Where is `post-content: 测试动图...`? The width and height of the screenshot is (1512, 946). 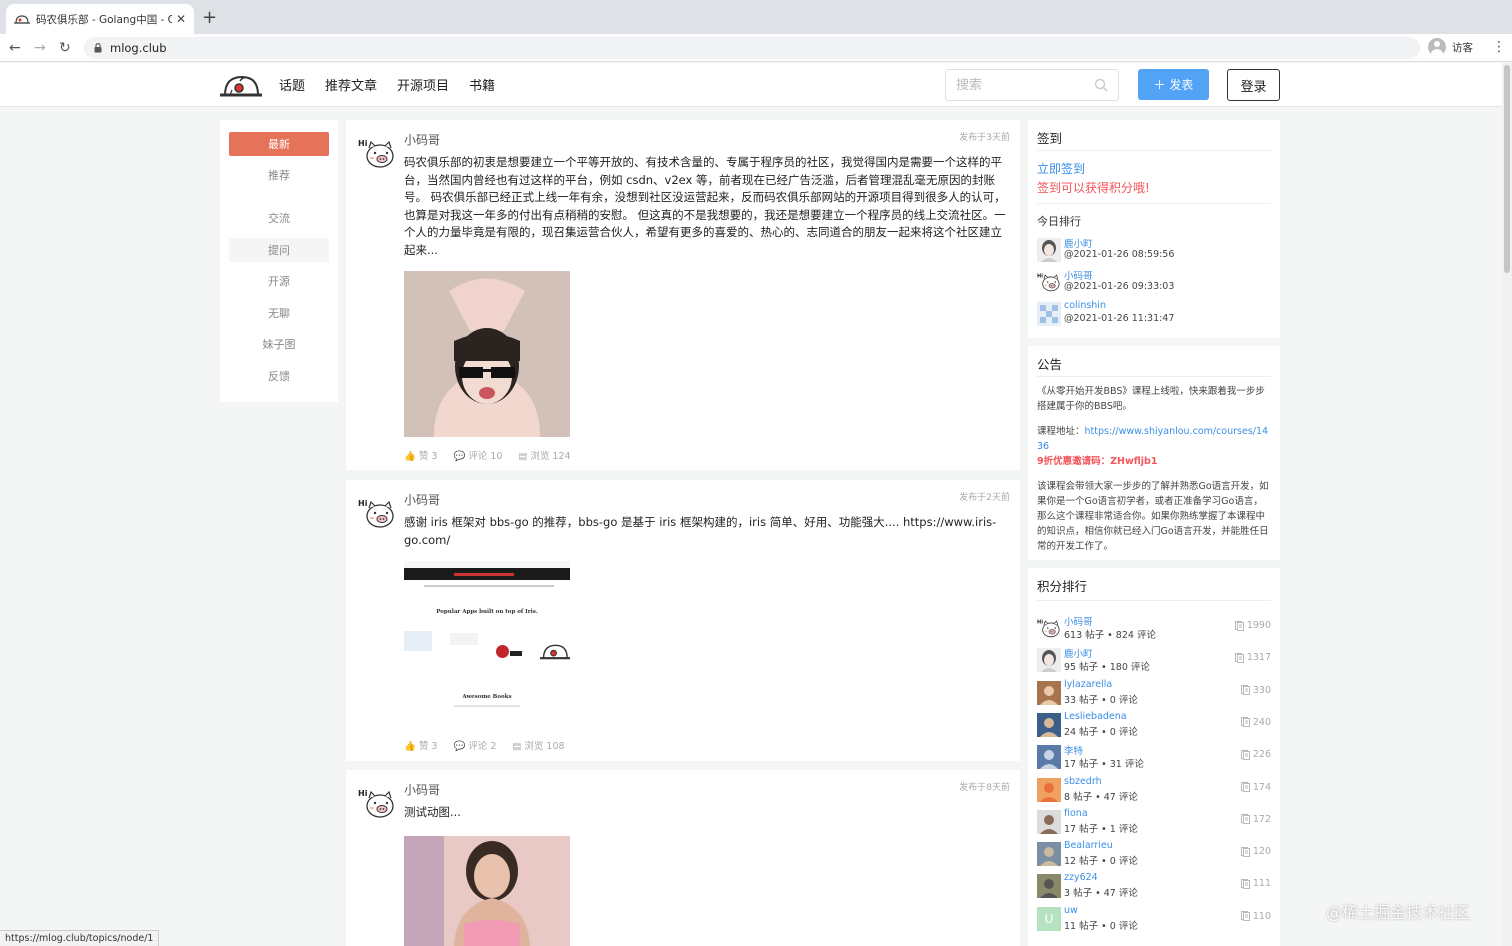 post-content: 测试动图... is located at coordinates (707, 813).